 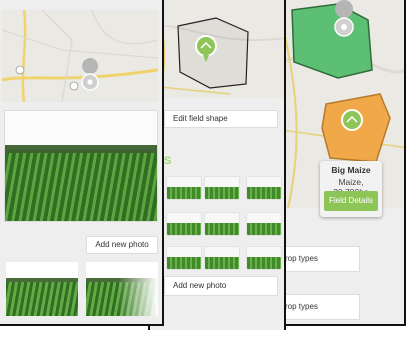 What do you see at coordinates (352, 120) in the screenshot?
I see `map-pin-green-icon` at bounding box center [352, 120].